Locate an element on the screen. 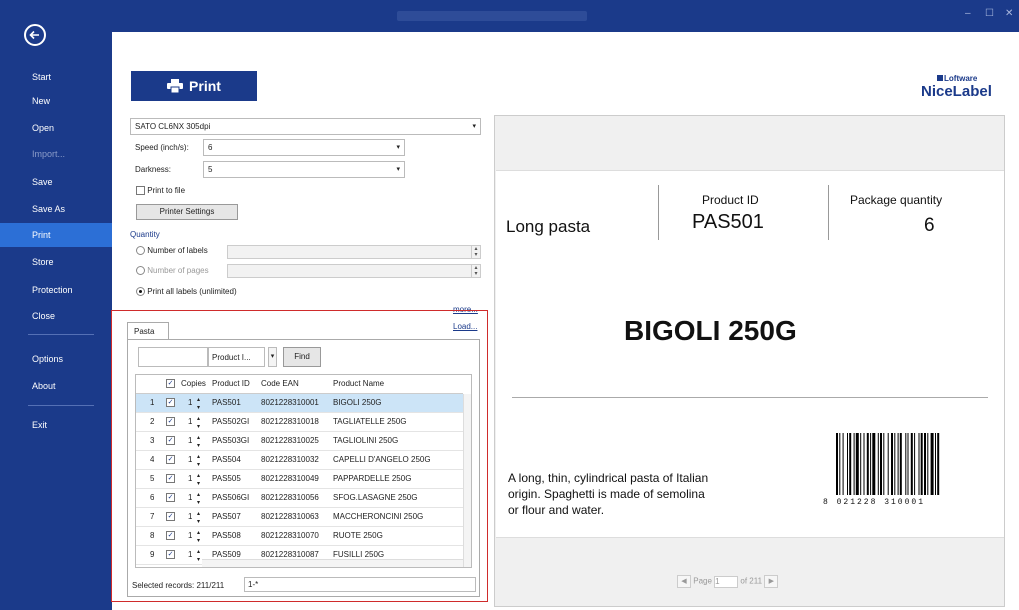 The height and width of the screenshot is (610, 1019). speed-label: Speed (inch/s): is located at coordinates (162, 147).